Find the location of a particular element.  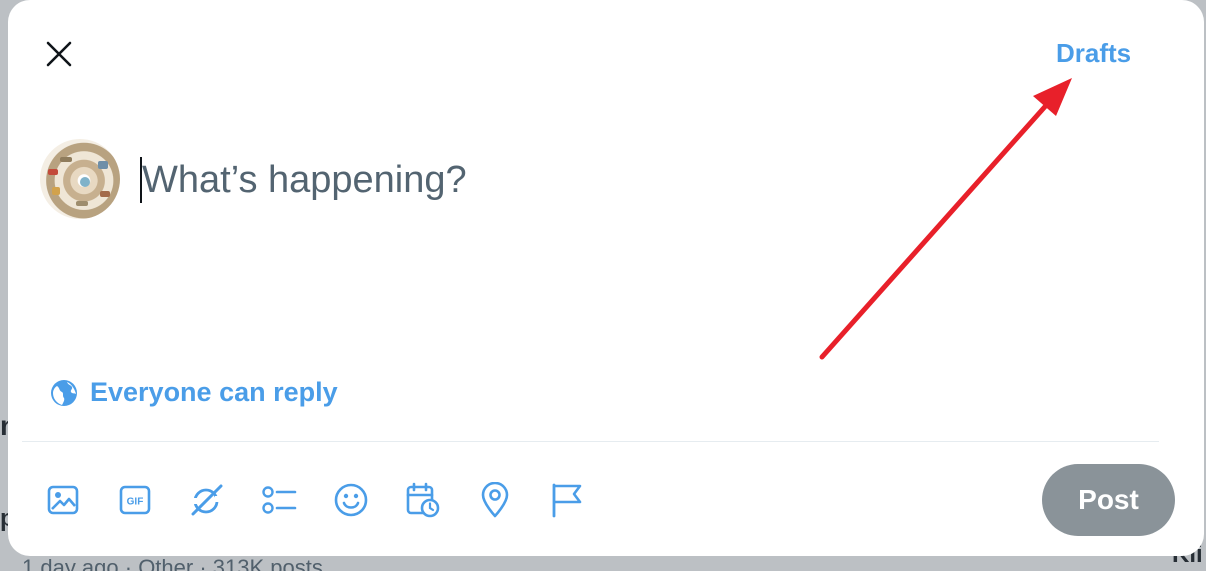

location-button is located at coordinates (495, 500).